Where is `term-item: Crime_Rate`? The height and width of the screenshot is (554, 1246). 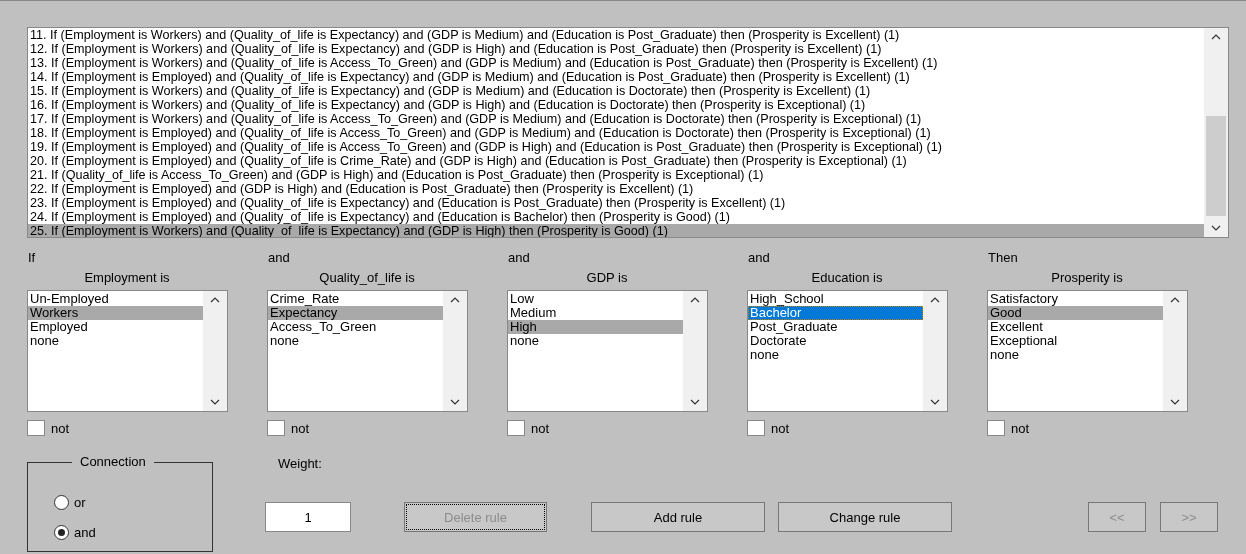 term-item: Crime_Rate is located at coordinates (355, 299).